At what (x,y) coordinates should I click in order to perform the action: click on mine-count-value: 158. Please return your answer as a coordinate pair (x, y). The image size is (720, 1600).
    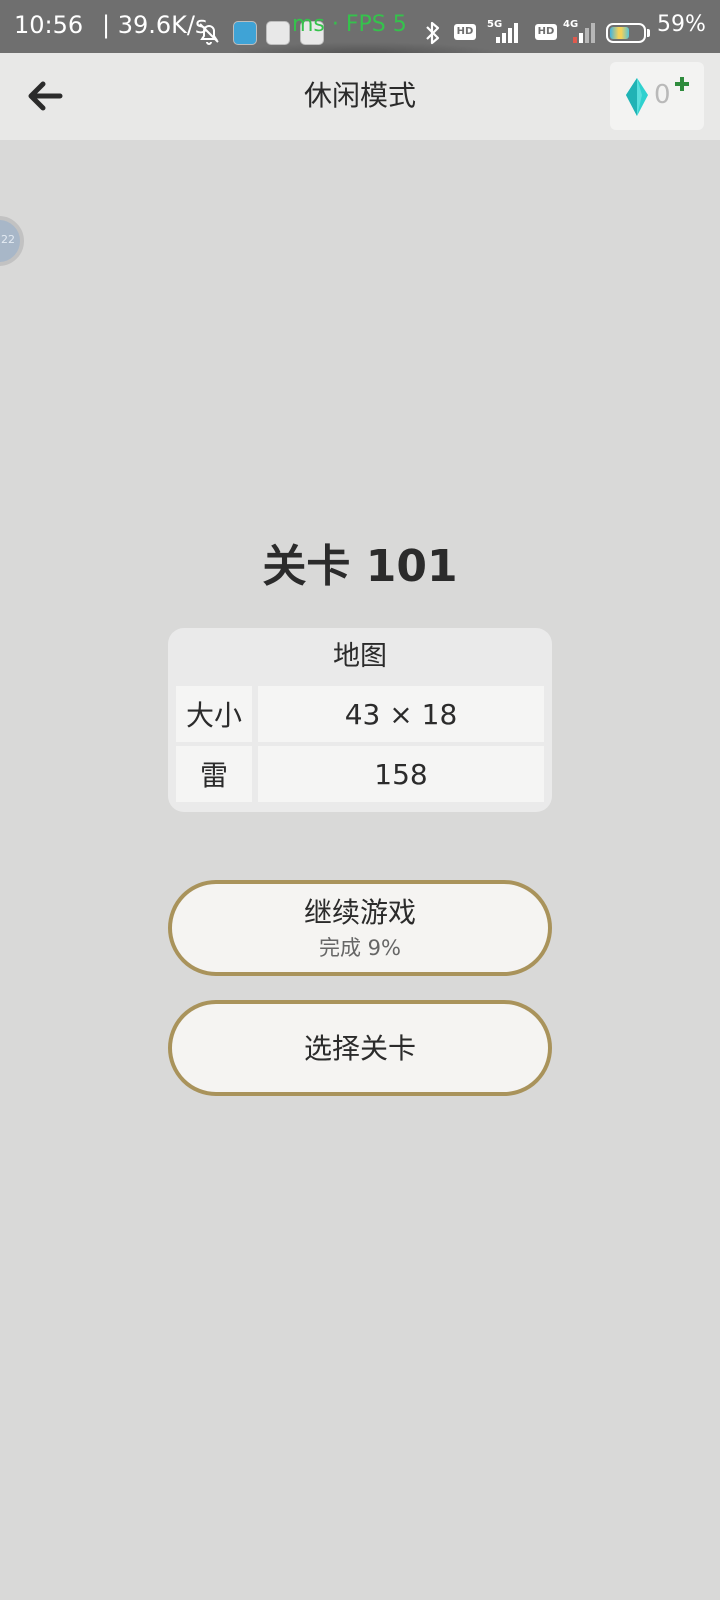
    Looking at the image, I should click on (401, 774).